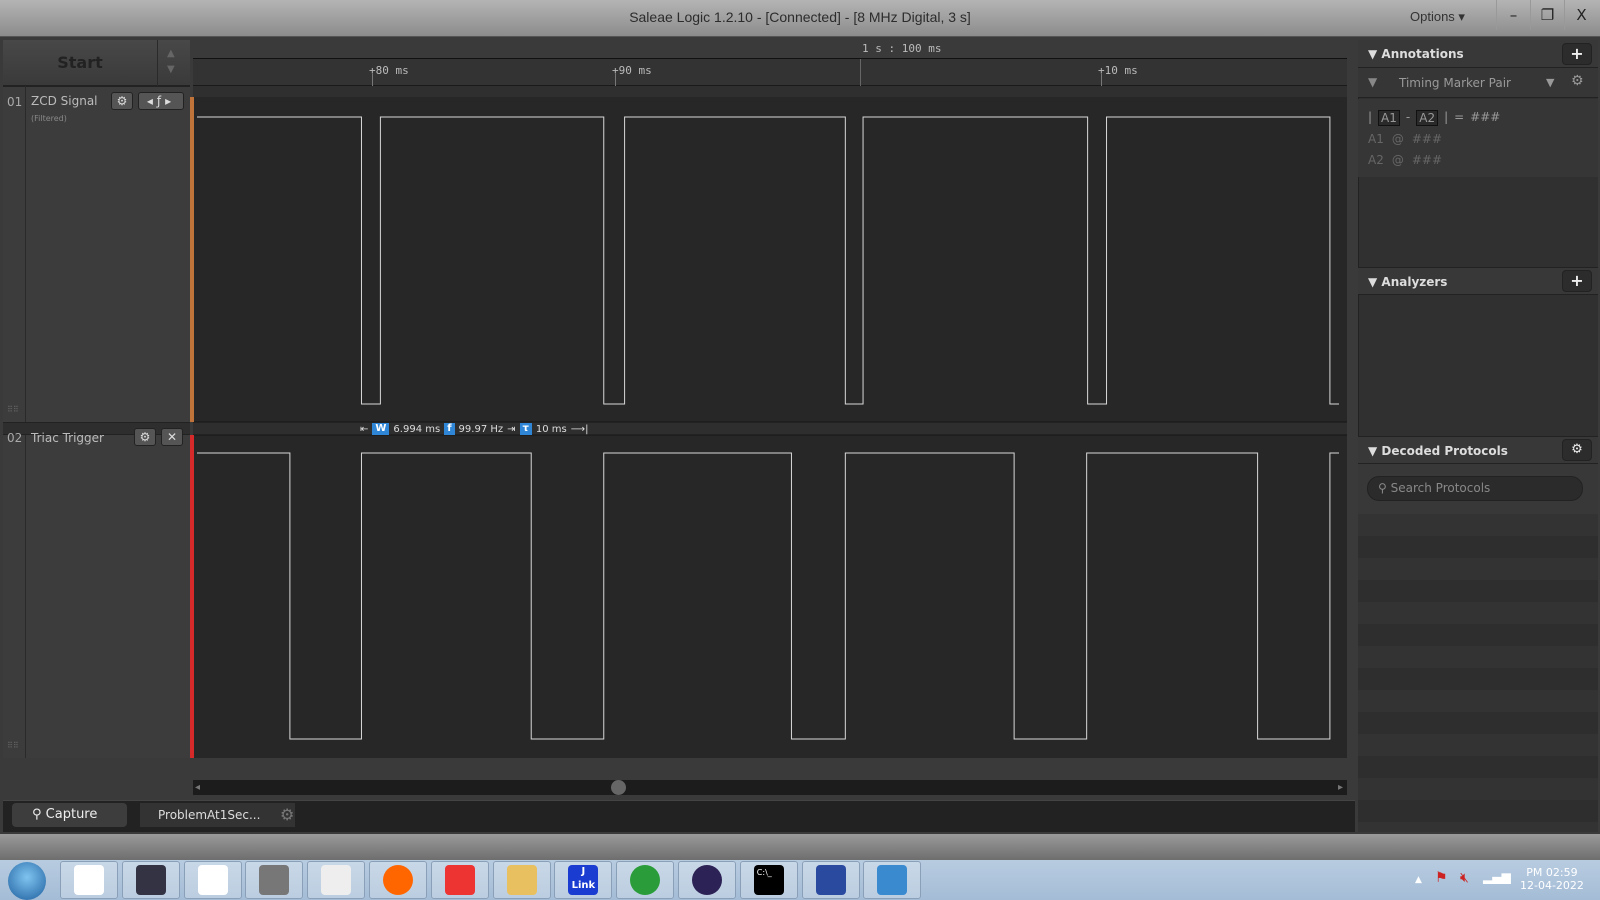 This screenshot has height=900, width=1600. I want to click on scroll-right-icon: ▸, so click(1340, 787).